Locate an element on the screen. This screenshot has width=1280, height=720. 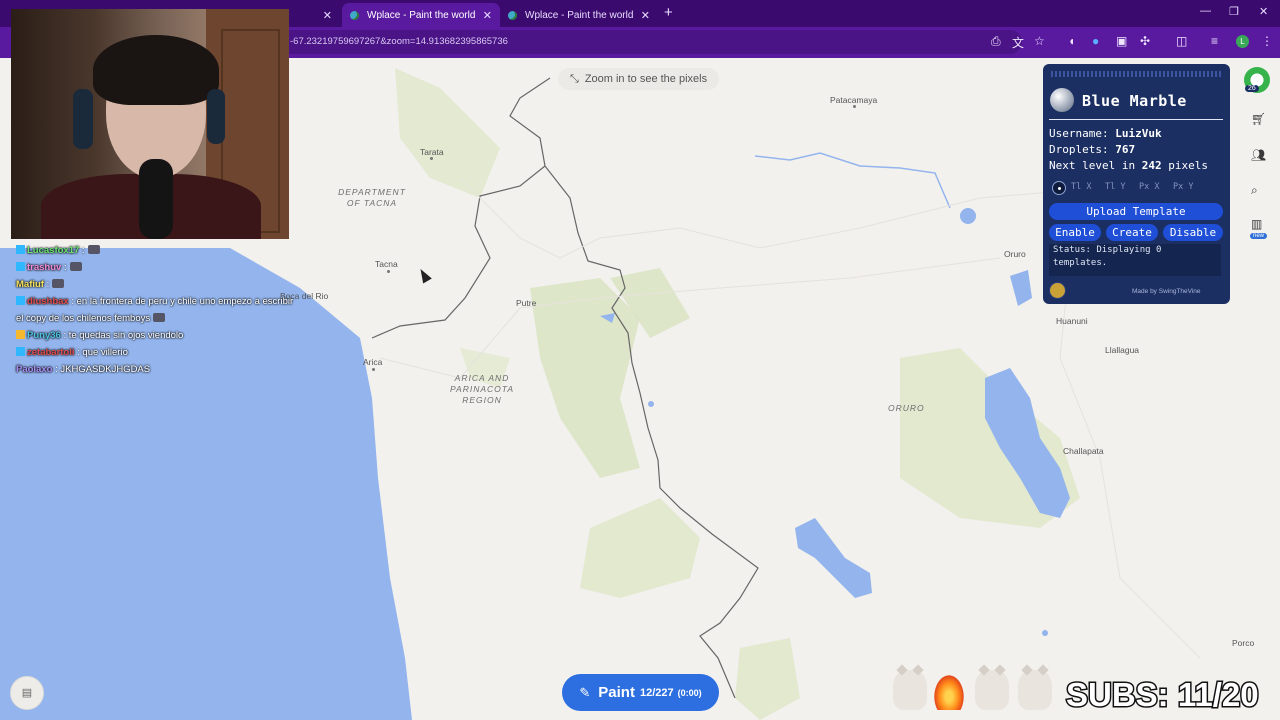
emote-icon is located at coordinates (159, 317).